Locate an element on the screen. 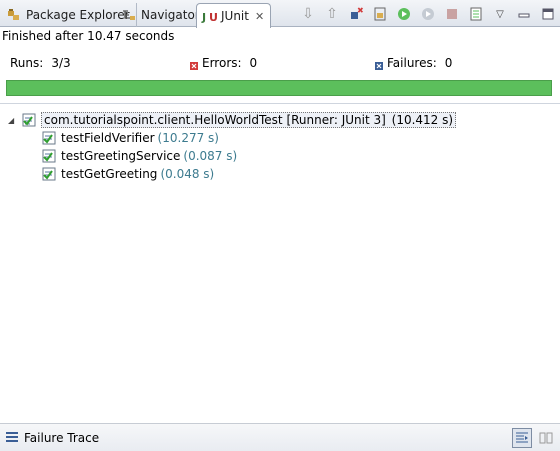 This screenshot has width=560, height=451. test-name: testFieldVerifier is located at coordinates (108, 138).